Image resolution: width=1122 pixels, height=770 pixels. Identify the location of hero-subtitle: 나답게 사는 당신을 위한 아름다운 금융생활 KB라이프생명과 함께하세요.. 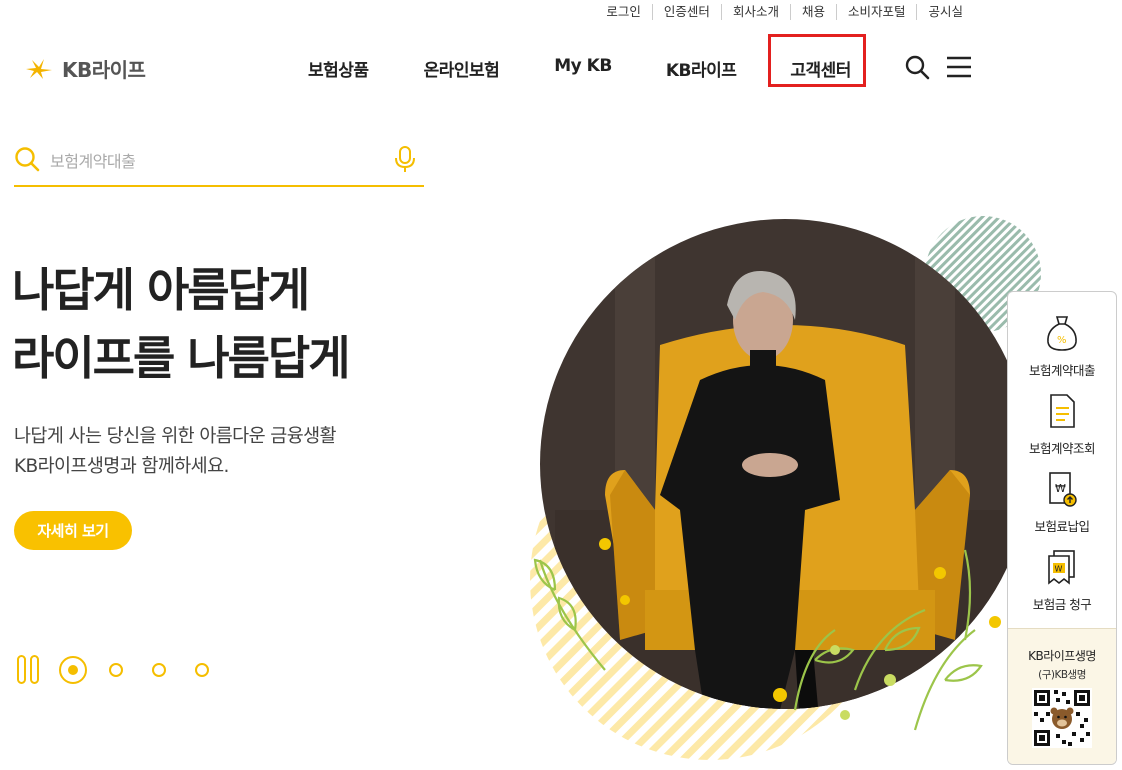
(175, 452).